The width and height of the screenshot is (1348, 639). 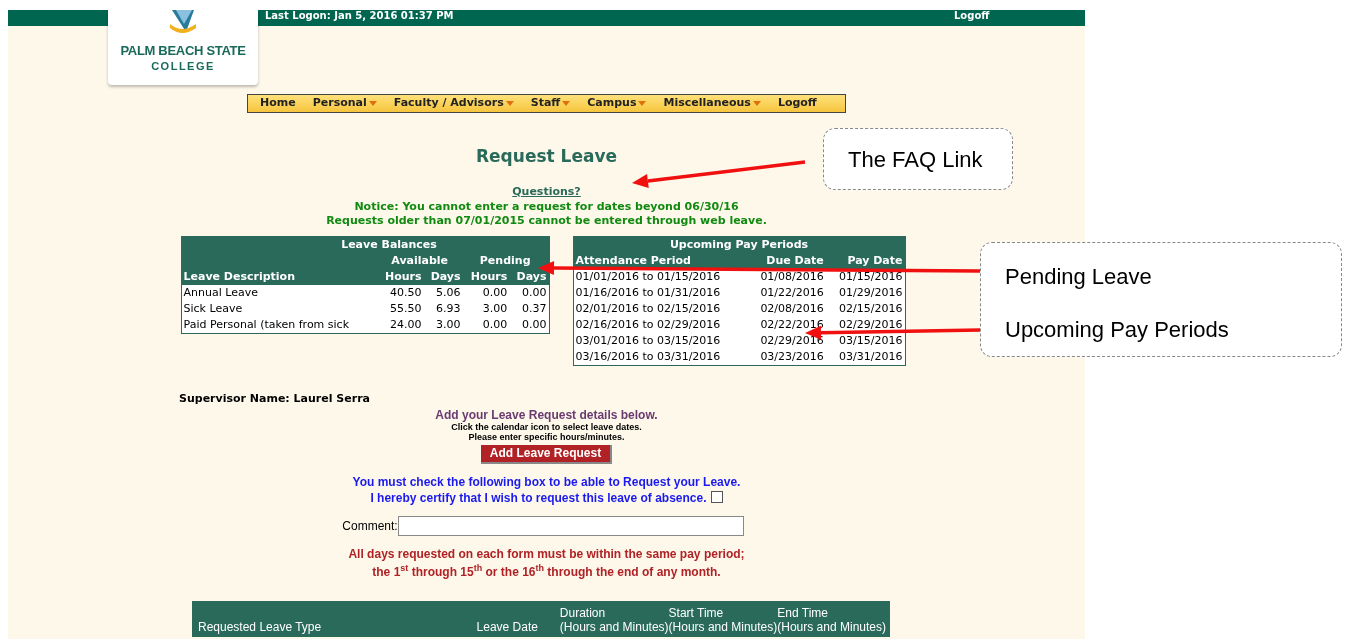 What do you see at coordinates (443, 309) in the screenshot?
I see `table-cell: 6.93` at bounding box center [443, 309].